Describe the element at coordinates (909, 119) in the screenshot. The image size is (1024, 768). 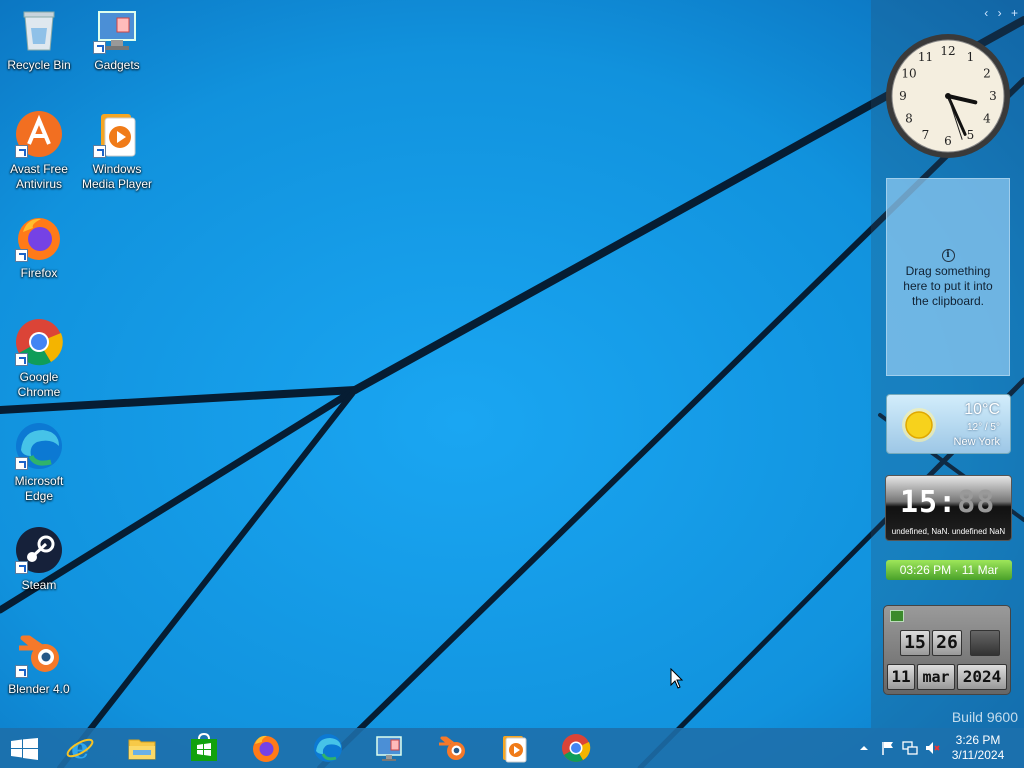
I see `clock-numeral: 8` at that location.